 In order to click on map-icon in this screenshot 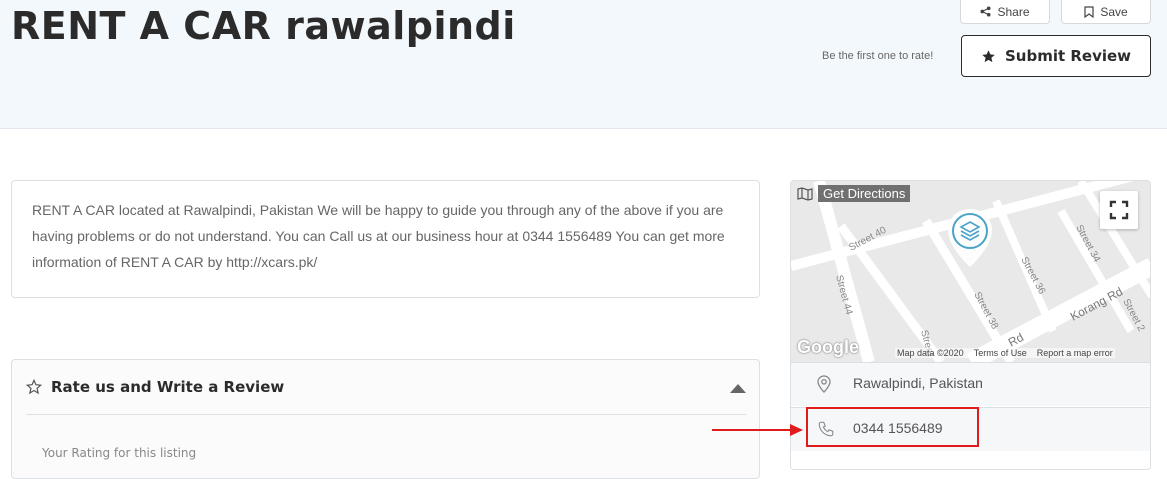, I will do `click(805, 193)`.